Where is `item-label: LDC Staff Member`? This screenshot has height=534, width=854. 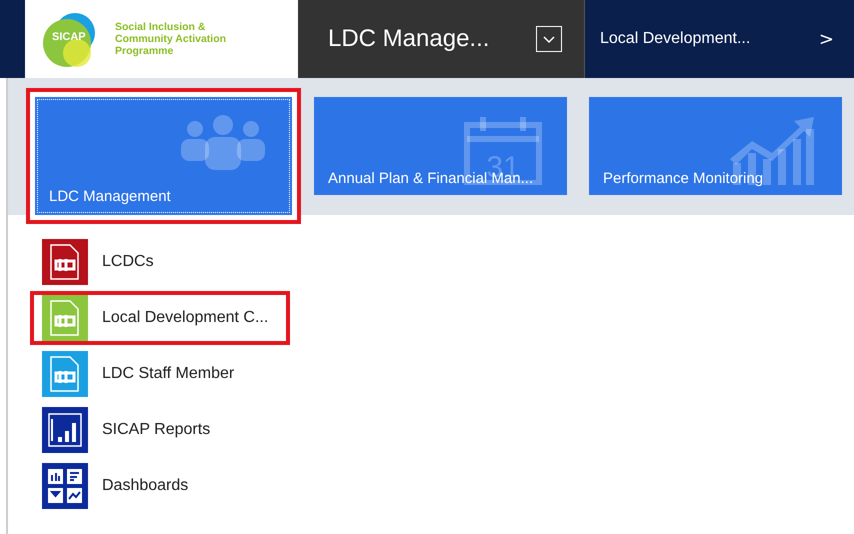 item-label: LDC Staff Member is located at coordinates (168, 374).